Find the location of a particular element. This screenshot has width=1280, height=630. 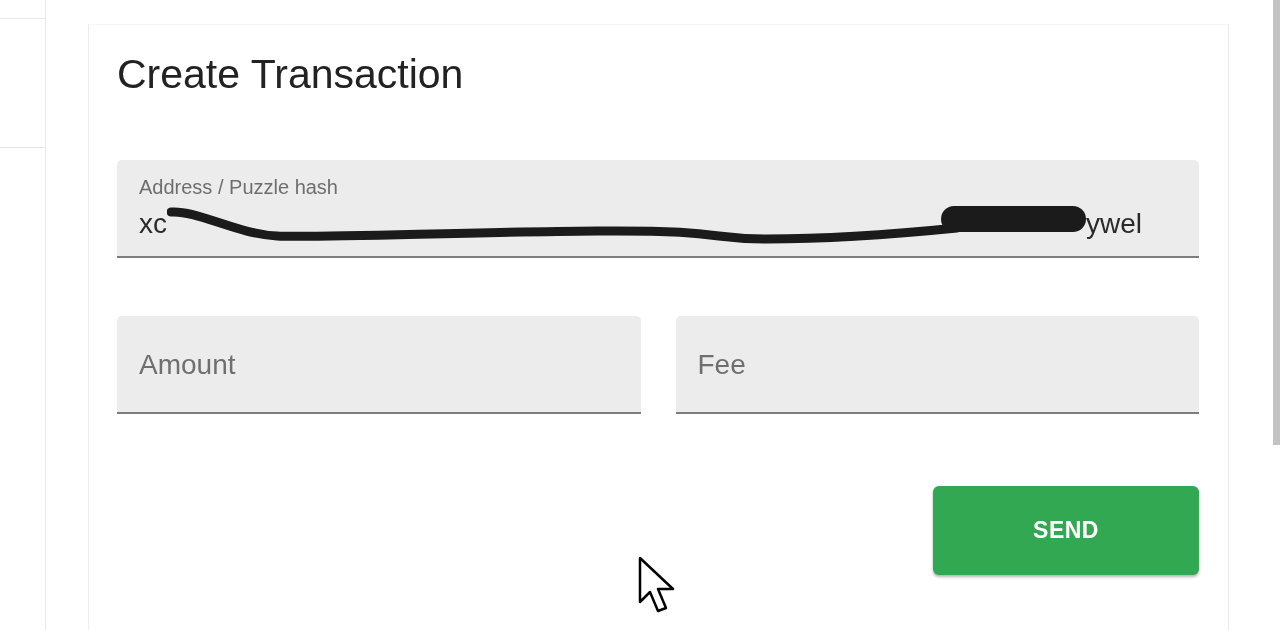

fee-field: Fee is located at coordinates (937, 365).